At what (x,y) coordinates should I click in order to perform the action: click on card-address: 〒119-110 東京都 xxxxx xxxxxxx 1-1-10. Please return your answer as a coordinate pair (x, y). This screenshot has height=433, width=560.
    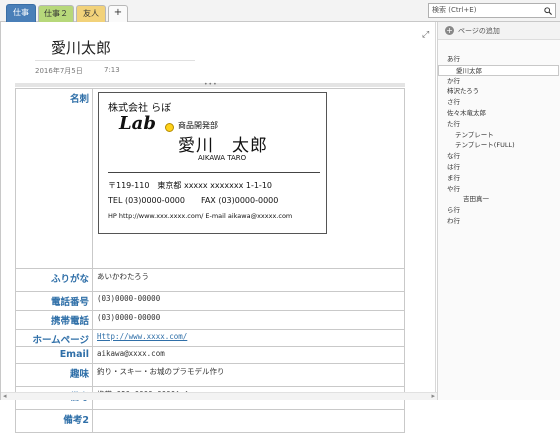
    Looking at the image, I should click on (190, 185).